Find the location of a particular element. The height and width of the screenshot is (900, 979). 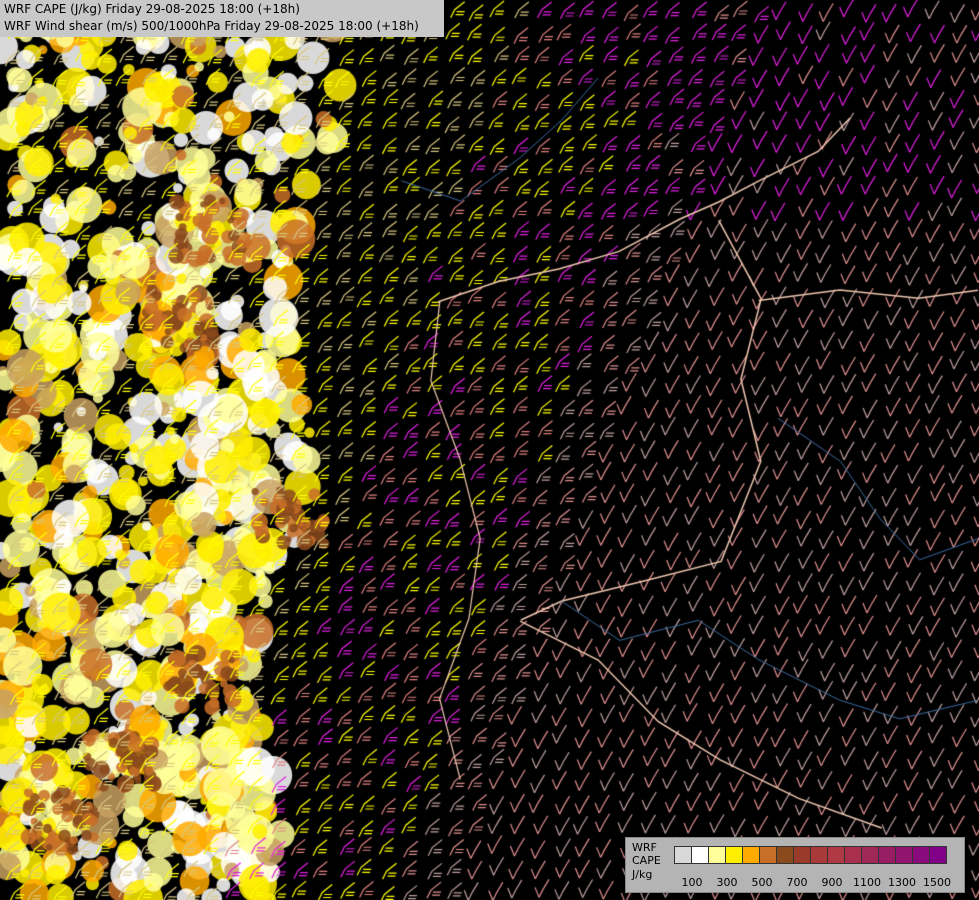

legend-tick-label: 900 is located at coordinates (832, 882).